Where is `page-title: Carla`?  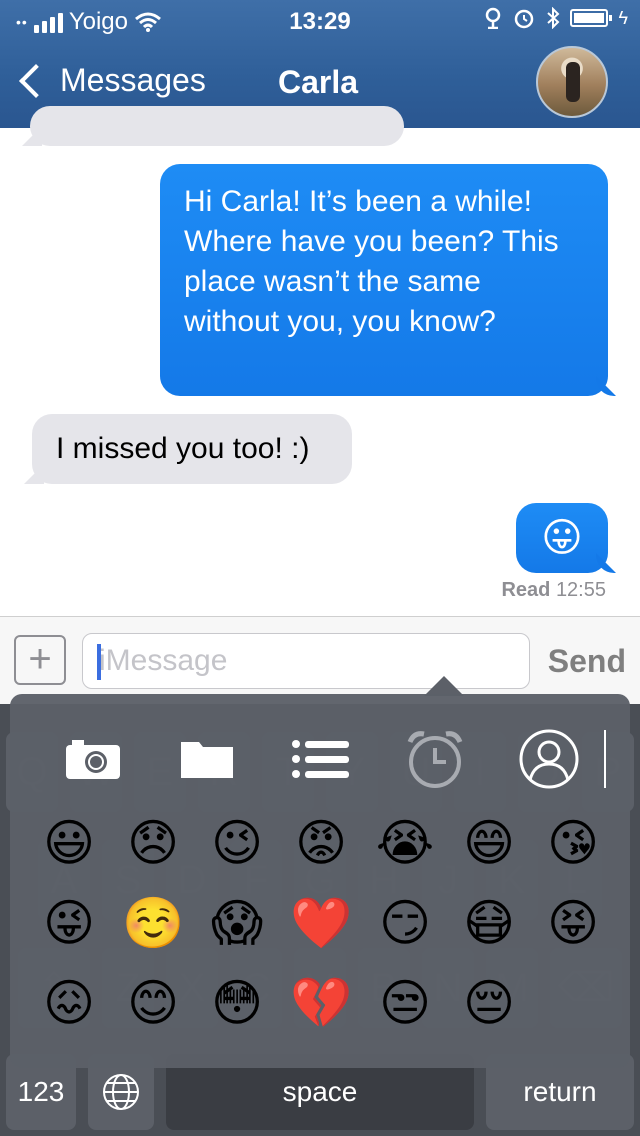 page-title: Carla is located at coordinates (318, 82).